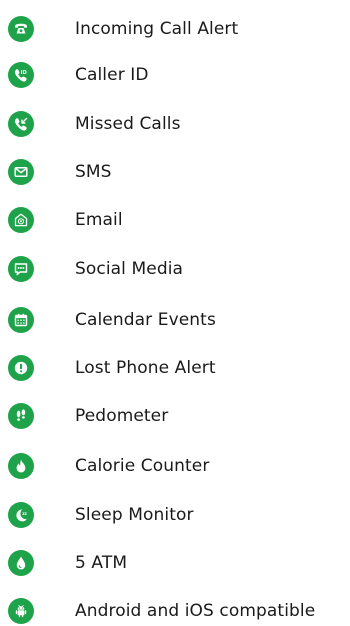 The image size is (350, 626). What do you see at coordinates (21, 466) in the screenshot?
I see `flame-icon` at bounding box center [21, 466].